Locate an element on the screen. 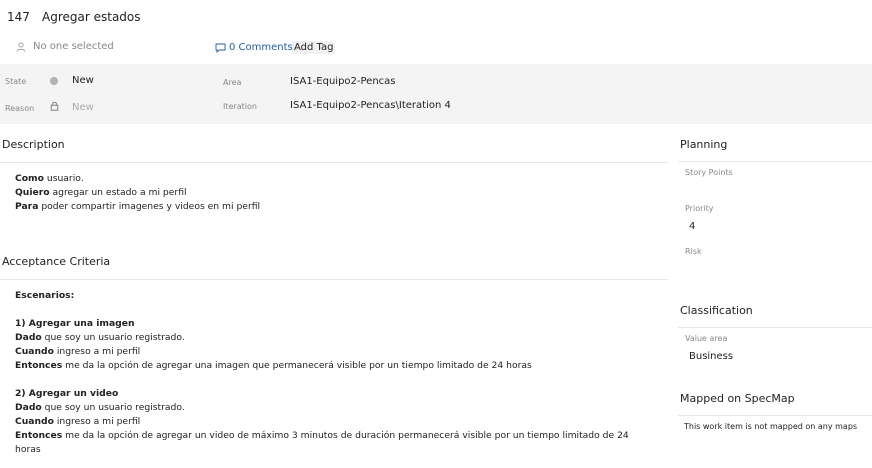  reason-value: New is located at coordinates (83, 107).